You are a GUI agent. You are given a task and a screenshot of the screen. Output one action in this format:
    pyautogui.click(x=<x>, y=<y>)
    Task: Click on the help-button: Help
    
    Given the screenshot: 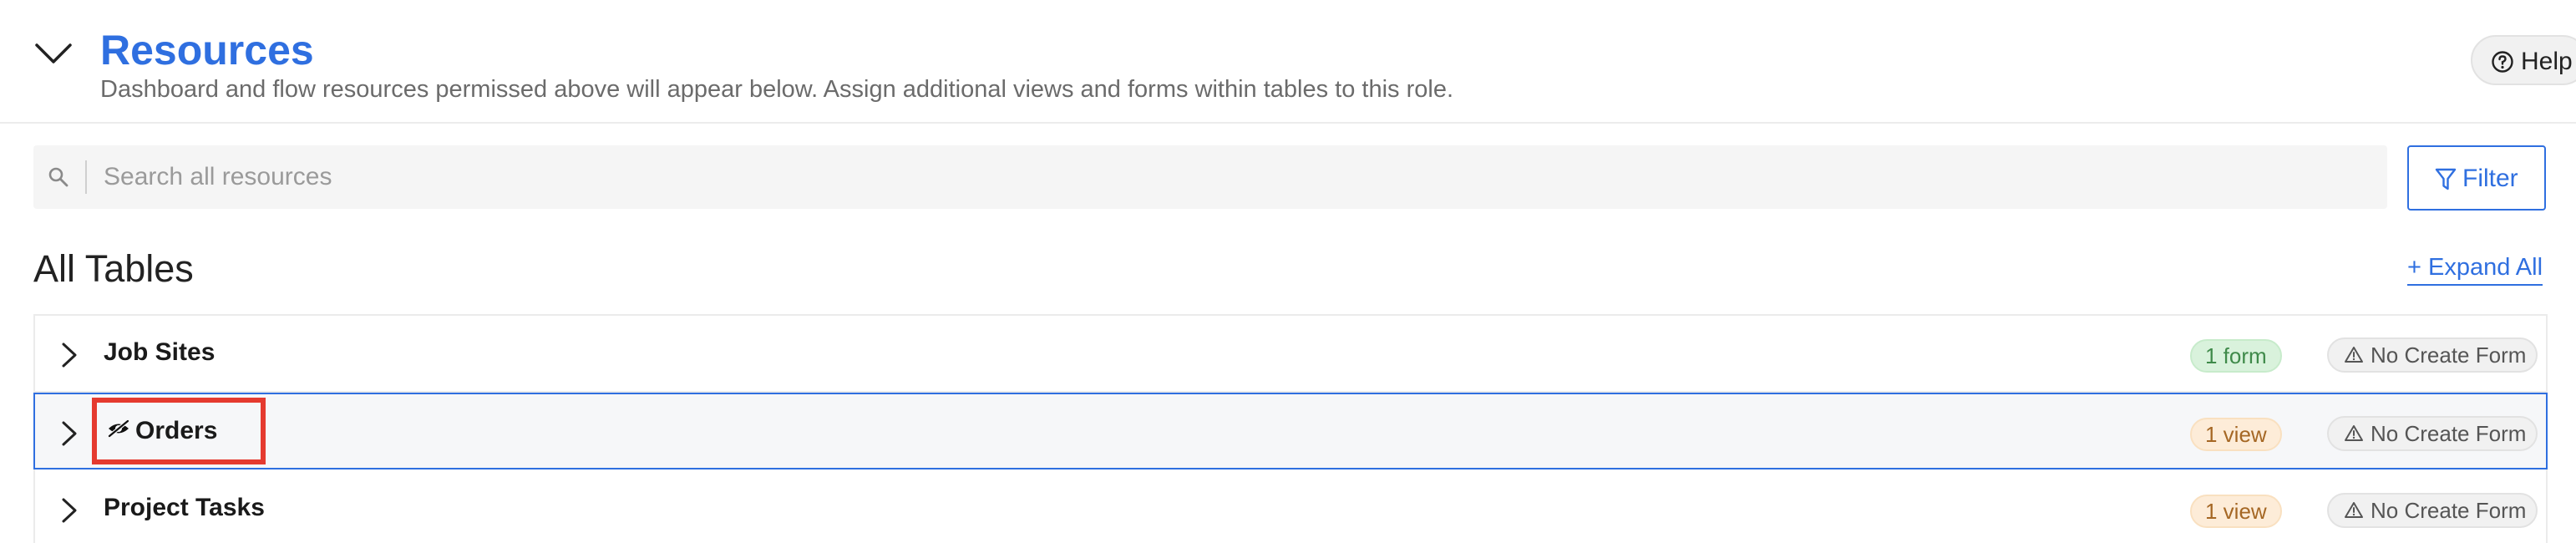 What is the action you would take?
    pyautogui.click(x=2523, y=60)
    